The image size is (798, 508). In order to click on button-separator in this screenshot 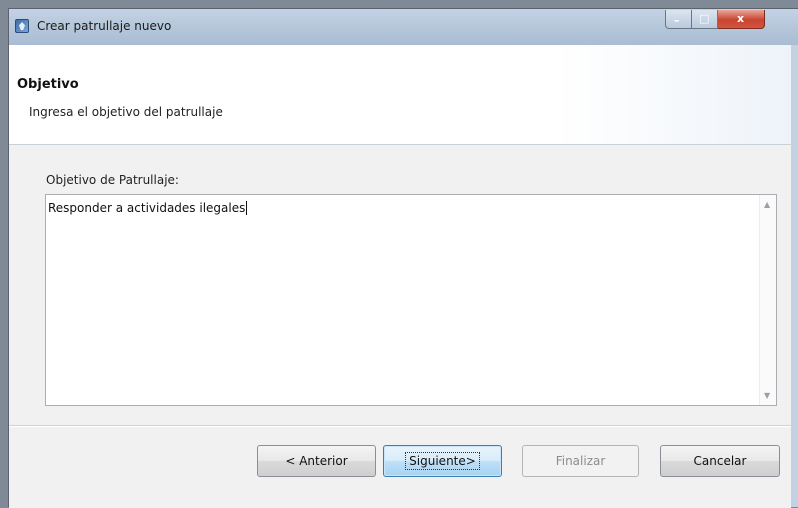, I will do `click(400, 426)`.